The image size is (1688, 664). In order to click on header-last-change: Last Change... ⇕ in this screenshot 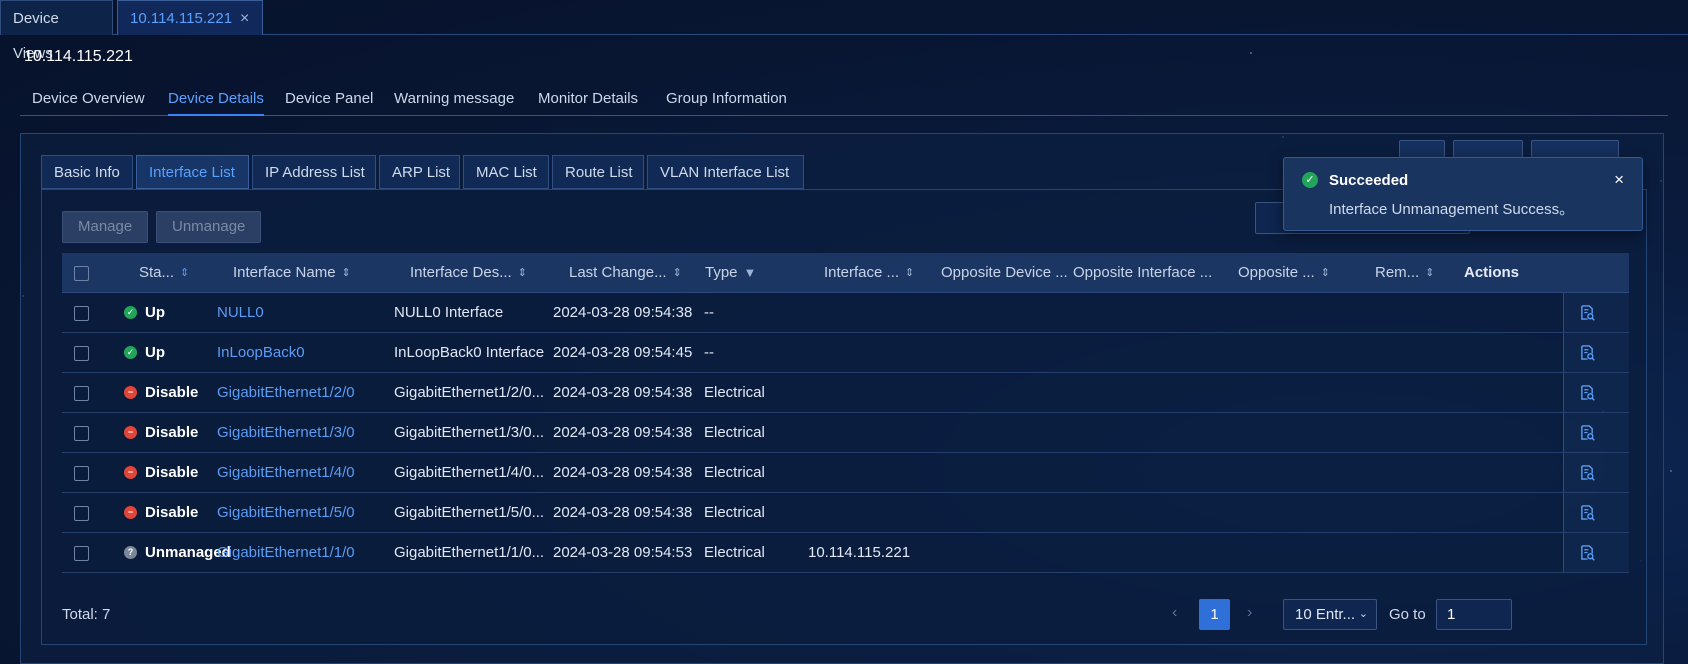, I will do `click(625, 273)`.